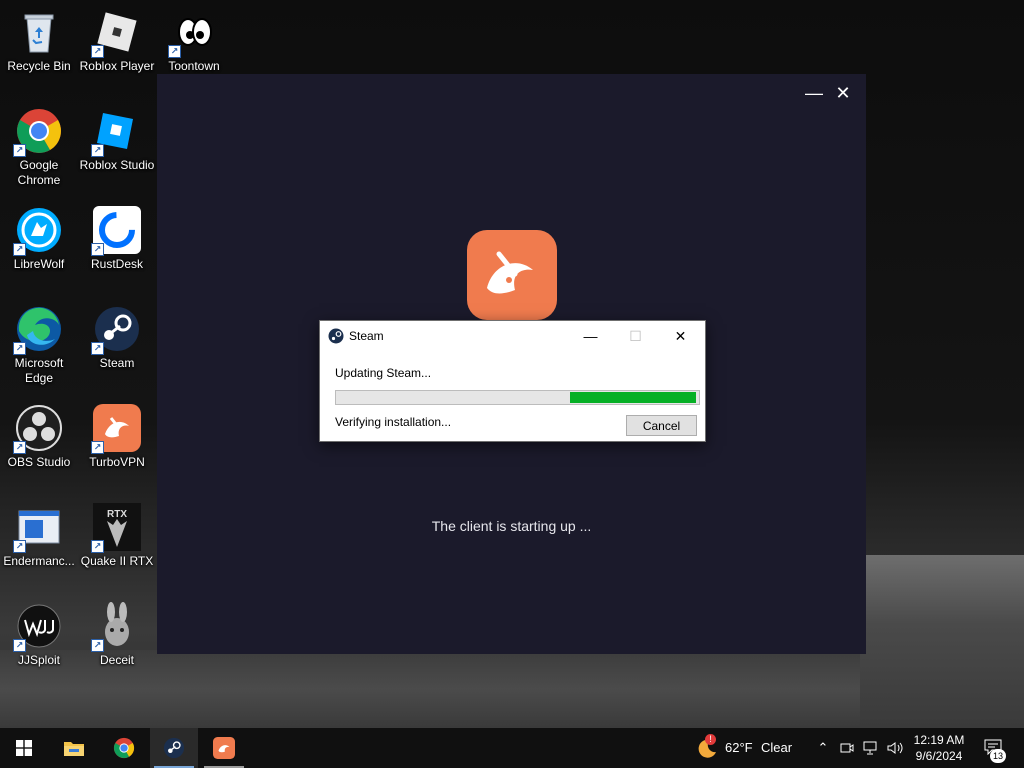  Describe the element at coordinates (710, 739) in the screenshot. I see `weather-alert-badge: !` at that location.